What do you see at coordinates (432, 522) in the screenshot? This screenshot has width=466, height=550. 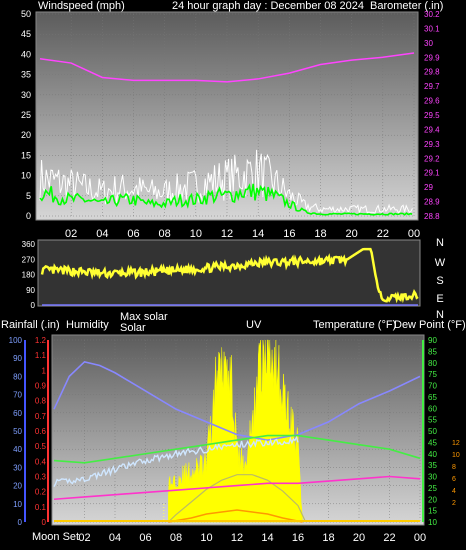 I see `temp-y-tick-label: 10` at bounding box center [432, 522].